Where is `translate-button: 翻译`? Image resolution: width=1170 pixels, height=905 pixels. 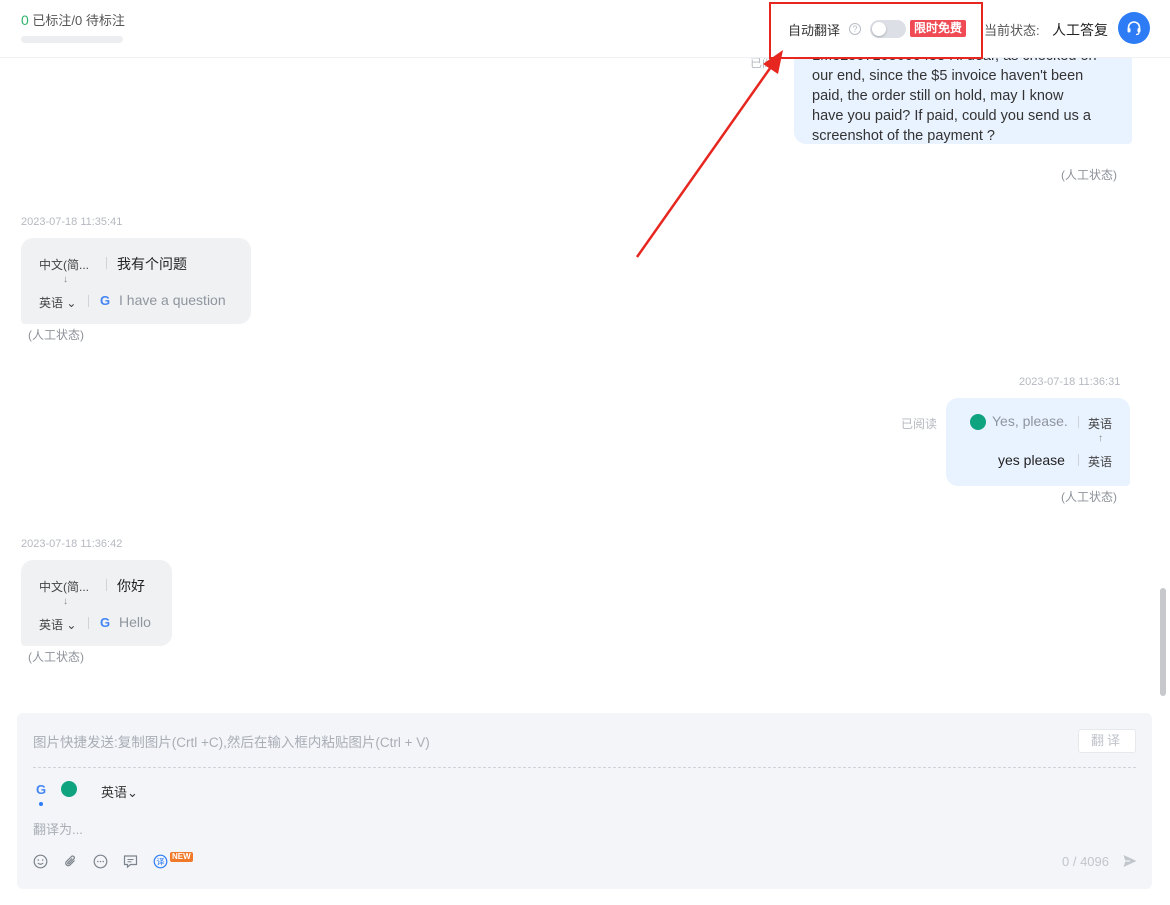
translate-button: 翻译 is located at coordinates (1107, 741).